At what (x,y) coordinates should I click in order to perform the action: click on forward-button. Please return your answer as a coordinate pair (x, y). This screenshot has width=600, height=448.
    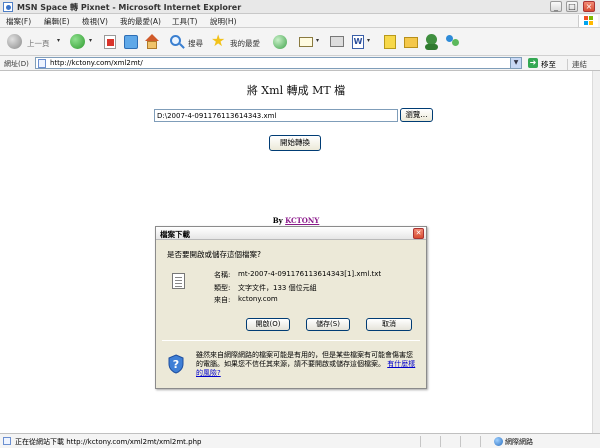
    Looking at the image, I should click on (78, 42).